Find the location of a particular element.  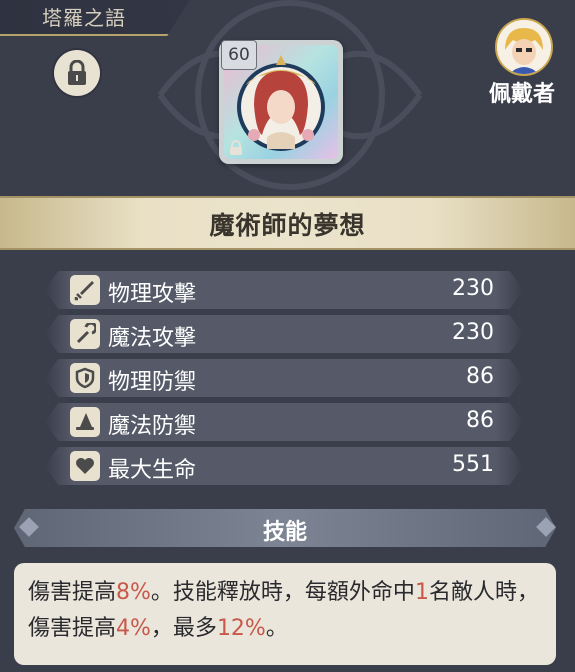

card-level-badge: 60 is located at coordinates (239, 55).